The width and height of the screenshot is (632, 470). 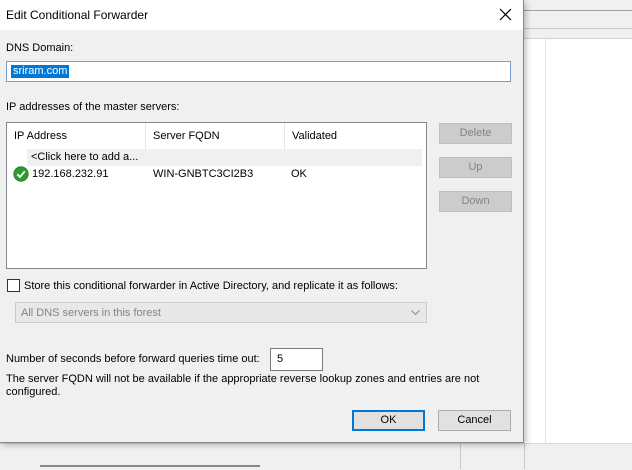 What do you see at coordinates (21, 174) in the screenshot?
I see `check-icon` at bounding box center [21, 174].